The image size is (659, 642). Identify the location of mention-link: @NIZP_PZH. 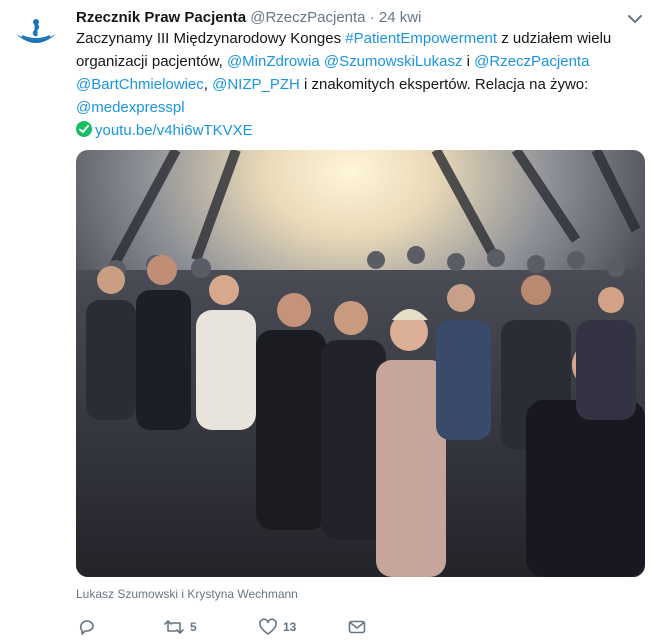
(256, 84).